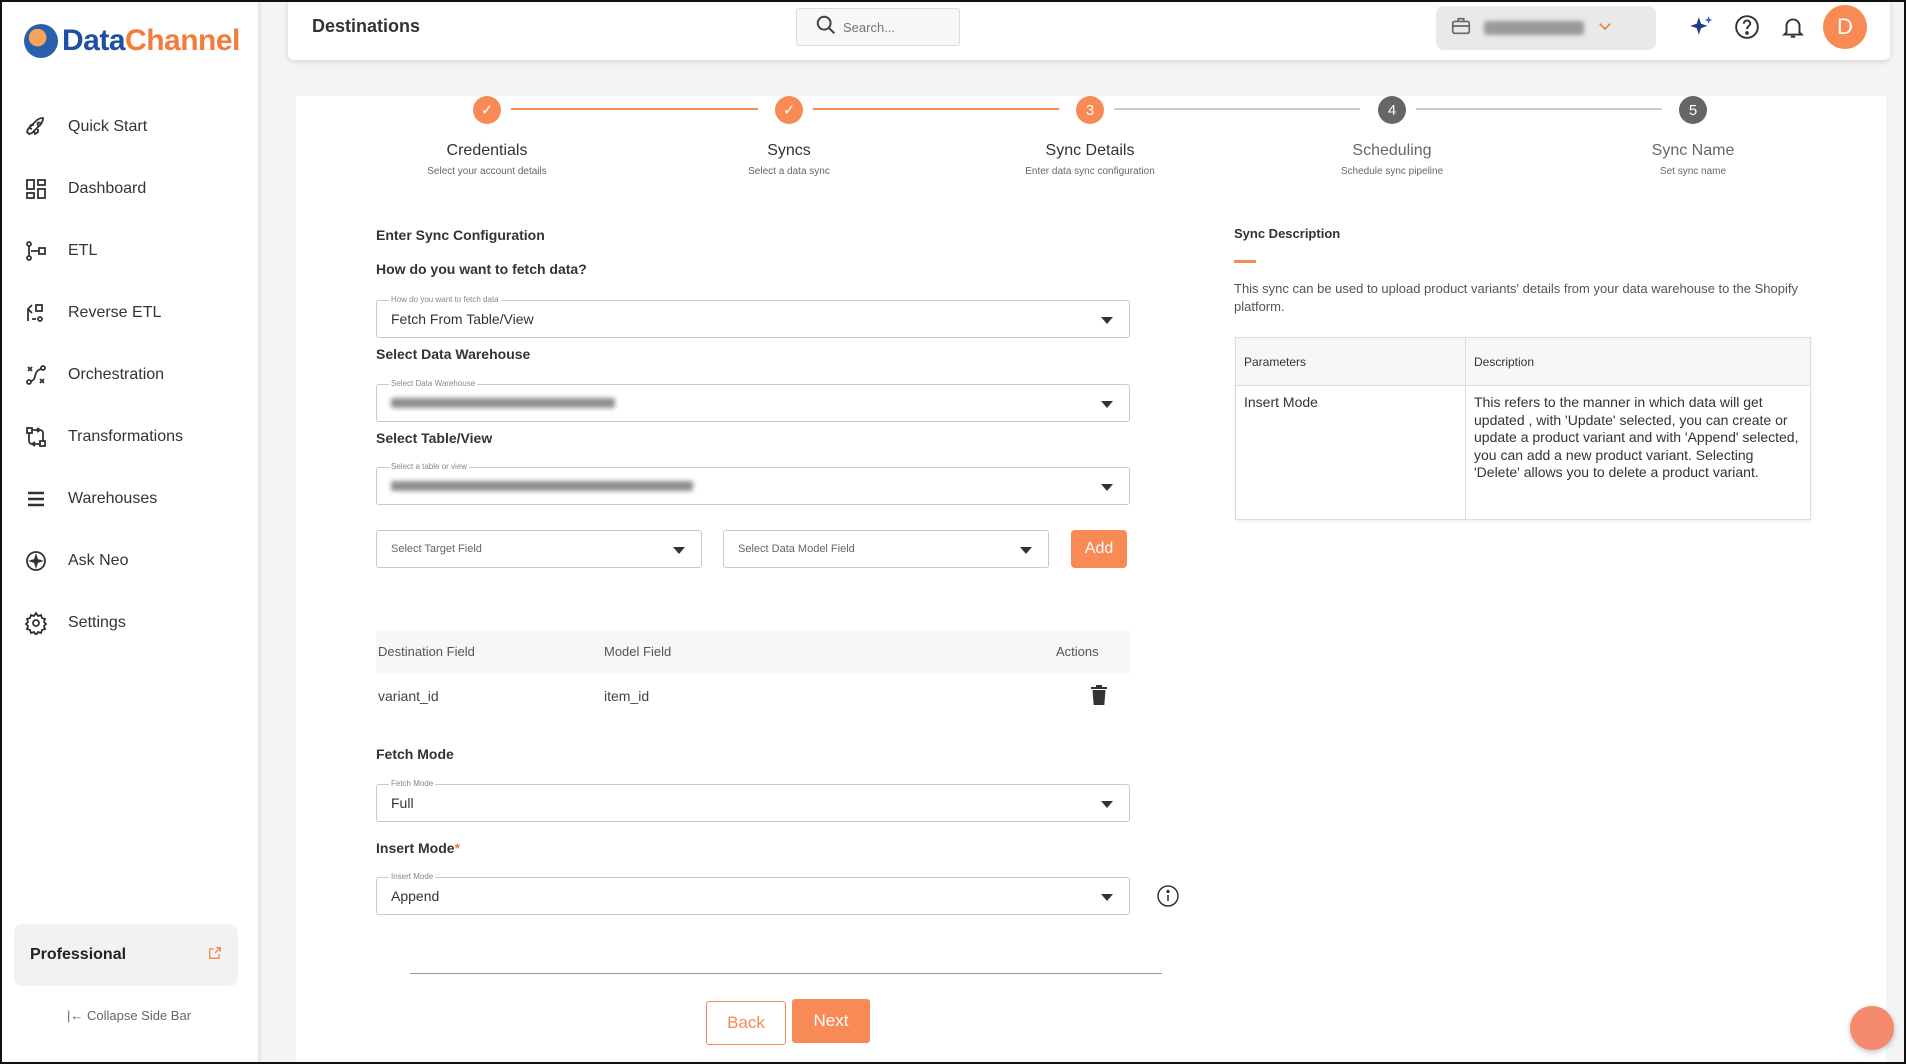 The height and width of the screenshot is (1064, 1906). Describe the element at coordinates (36, 623) in the screenshot. I see `settings-icon` at that location.